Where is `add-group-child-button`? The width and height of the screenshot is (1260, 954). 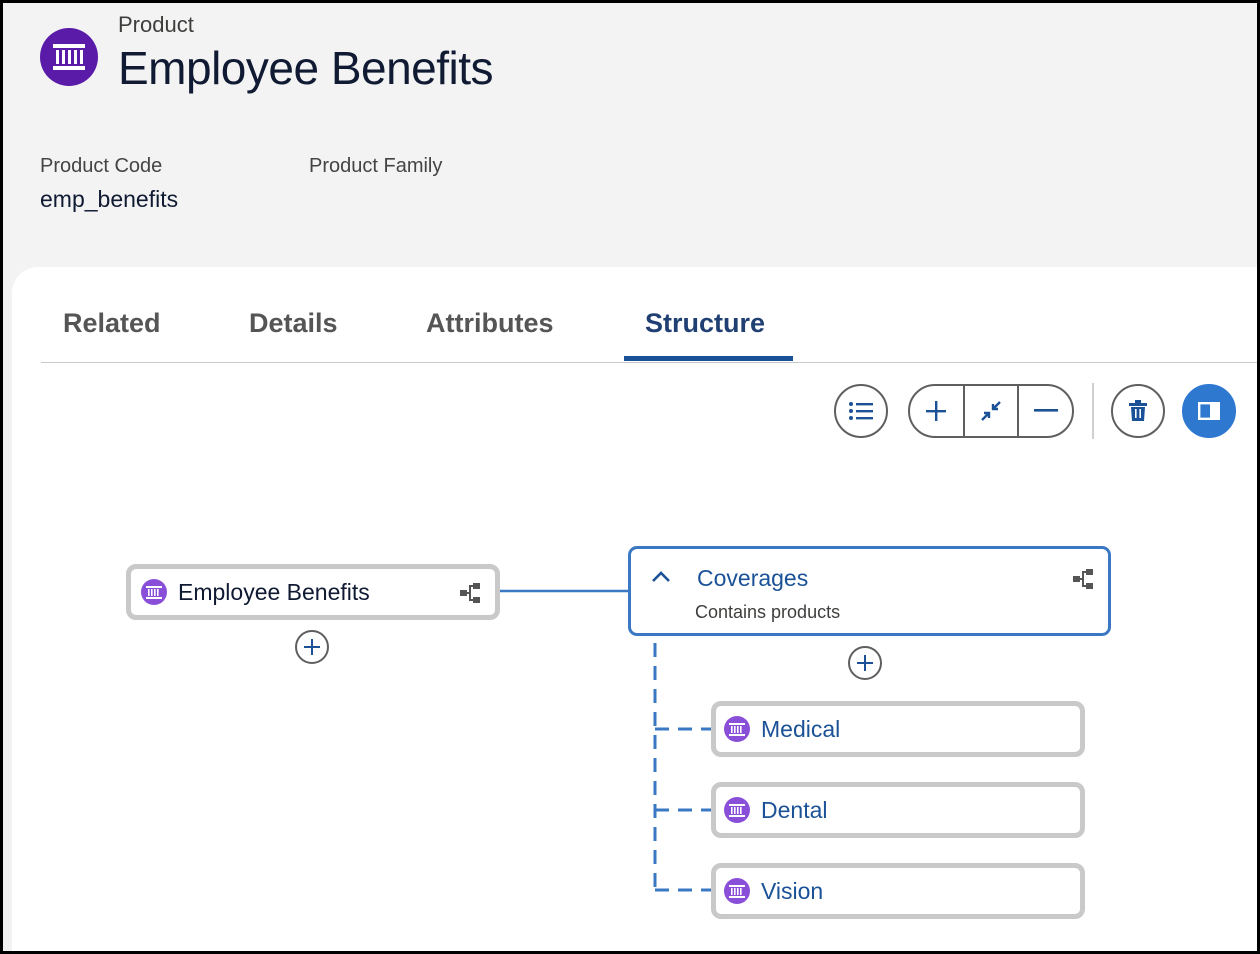 add-group-child-button is located at coordinates (865, 663).